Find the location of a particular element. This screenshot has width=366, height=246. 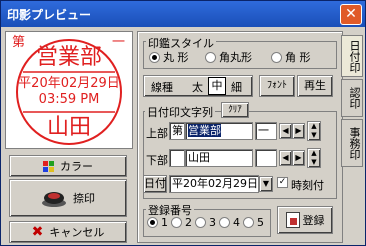

reg-2-radio: 2 is located at coordinates (181, 222).